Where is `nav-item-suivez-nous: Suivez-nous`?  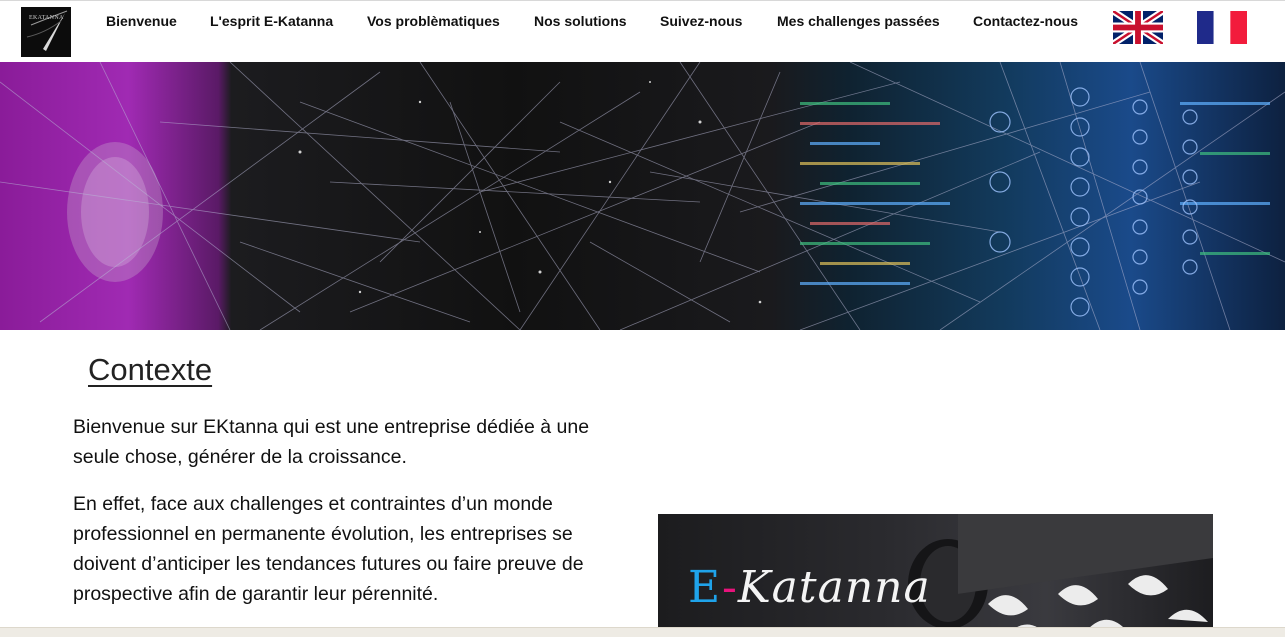
nav-item-suivez-nous: Suivez-nous is located at coordinates (701, 21).